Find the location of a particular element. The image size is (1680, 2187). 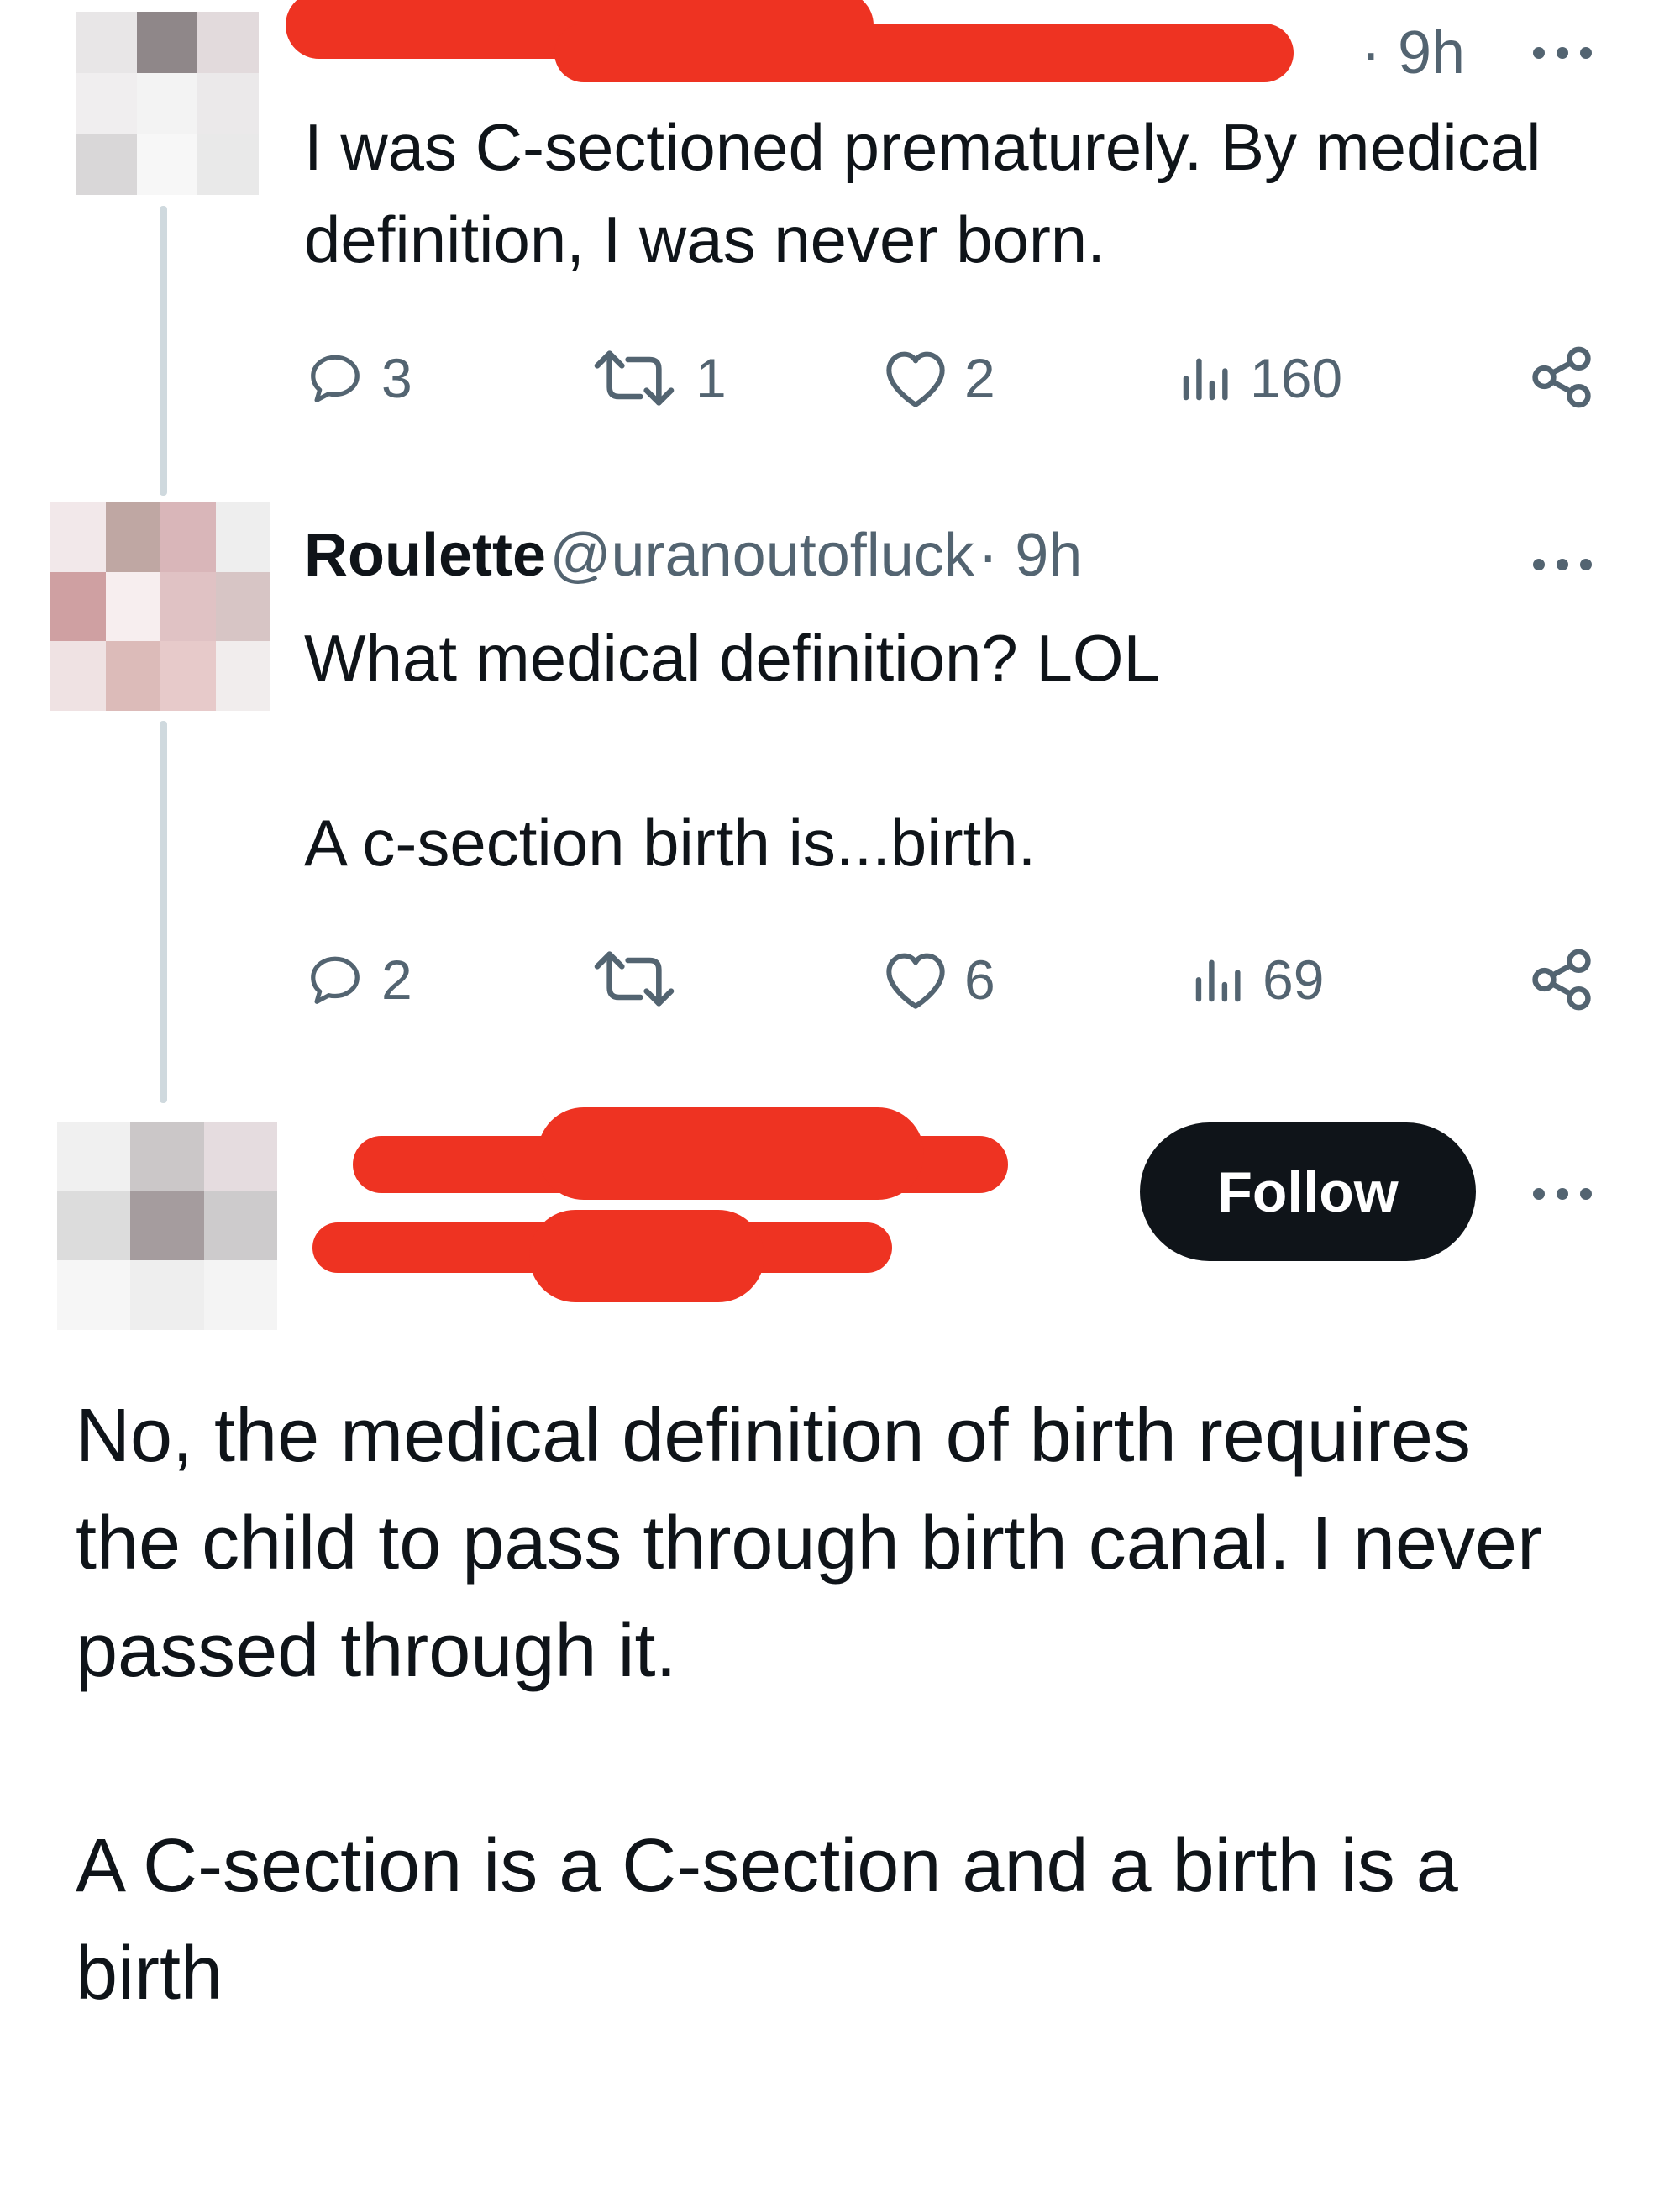

reply-count: 3 is located at coordinates (396, 378).